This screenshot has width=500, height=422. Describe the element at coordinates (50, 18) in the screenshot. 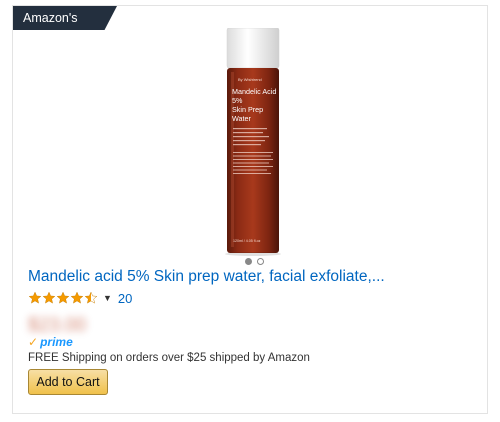

I see `badge-prefix: Amazon's` at that location.